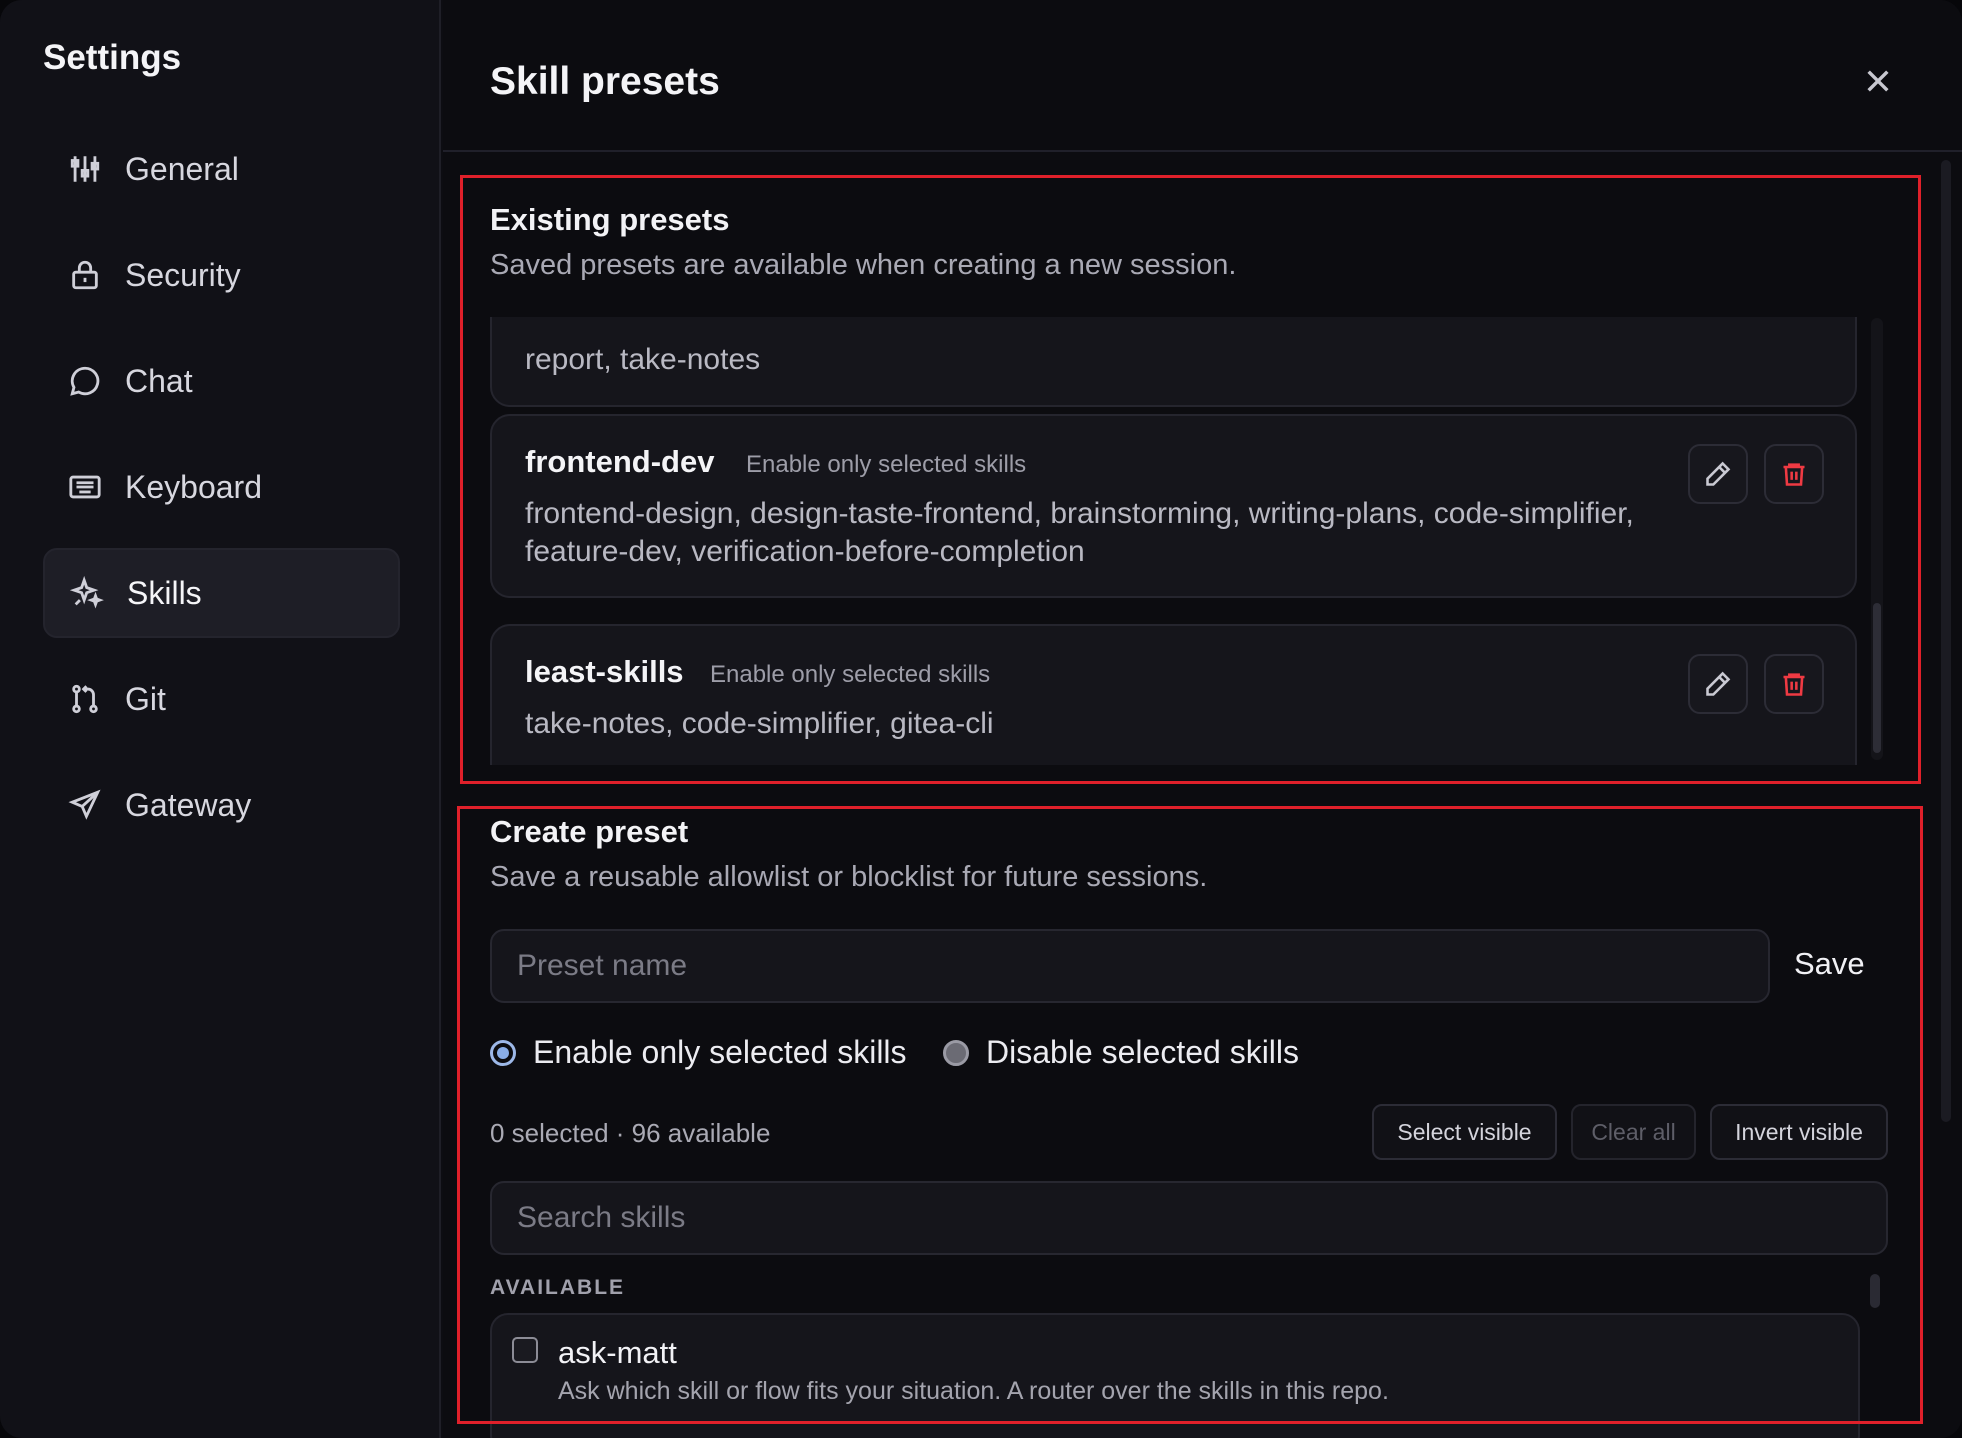 This screenshot has height=1438, width=1962. What do you see at coordinates (720, 1052) in the screenshot?
I see `radio-label: Enable only selected skills` at bounding box center [720, 1052].